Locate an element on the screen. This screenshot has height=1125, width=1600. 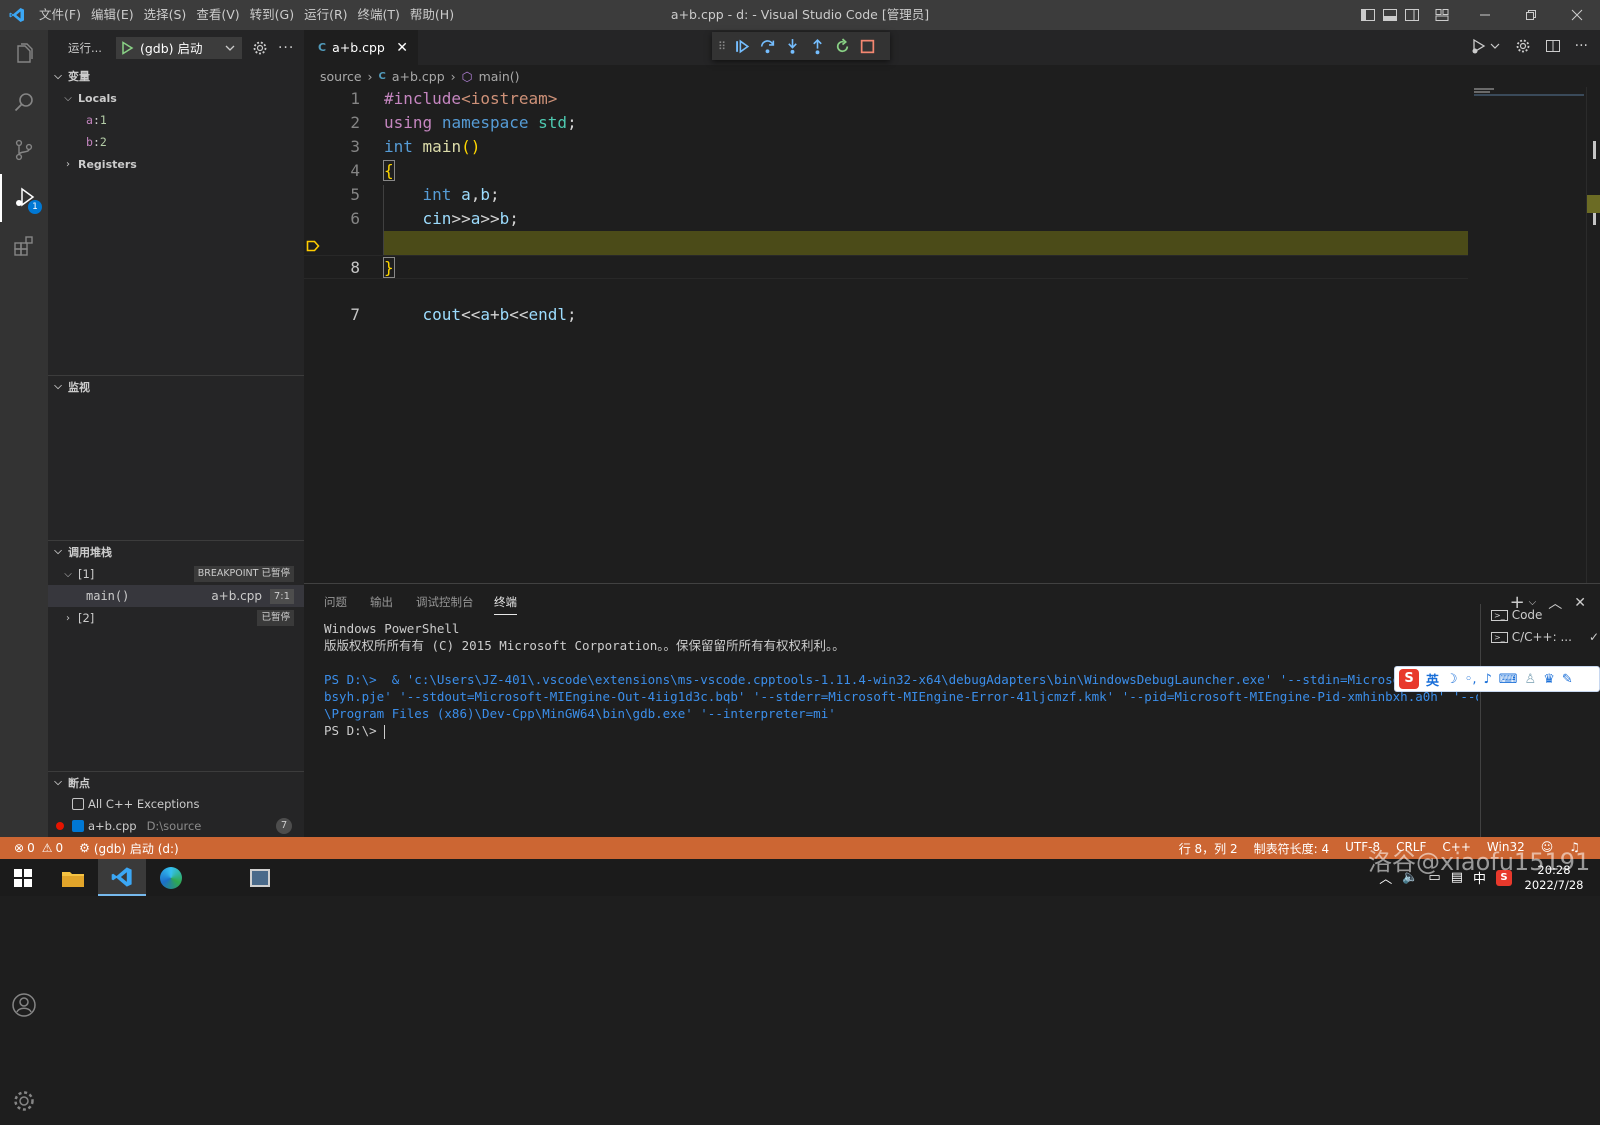
toggle-panel-icon is located at coordinates (1390, 15).